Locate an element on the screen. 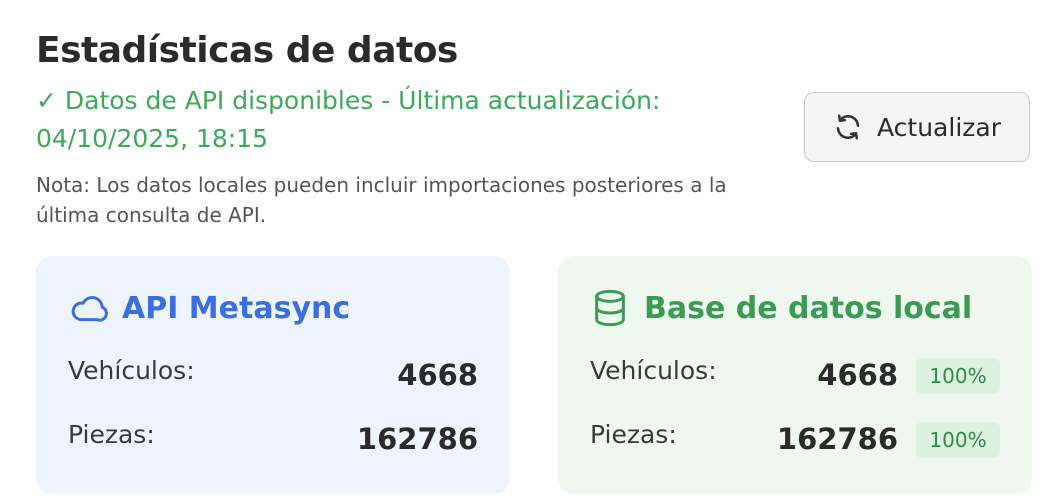 This screenshot has height=496, width=1064. local-card-title: Base de datos local is located at coordinates (808, 308).